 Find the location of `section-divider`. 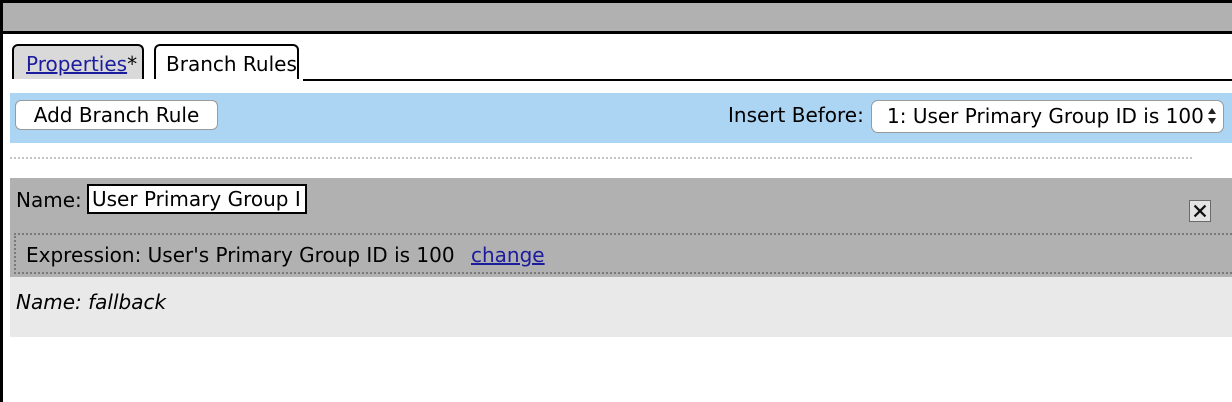

section-divider is located at coordinates (601, 158).